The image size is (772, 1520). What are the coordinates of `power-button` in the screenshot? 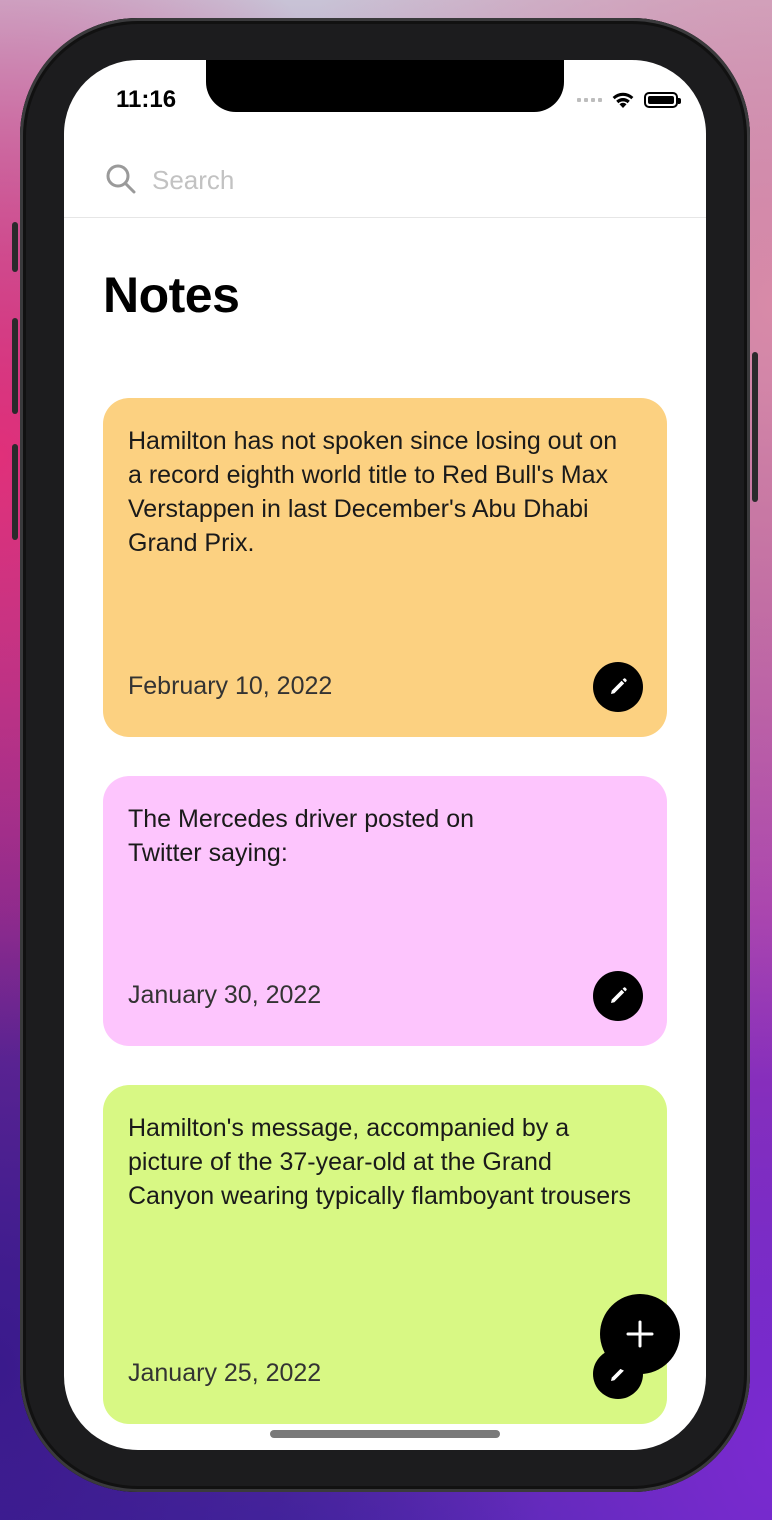 It's located at (755, 427).